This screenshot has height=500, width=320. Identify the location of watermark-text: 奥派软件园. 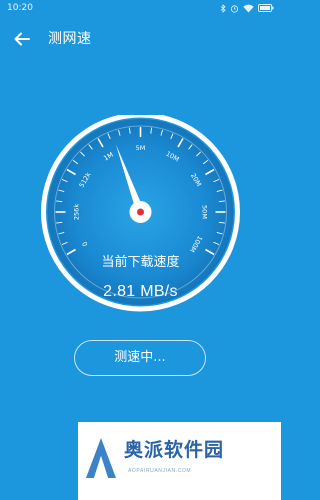
(174, 450).